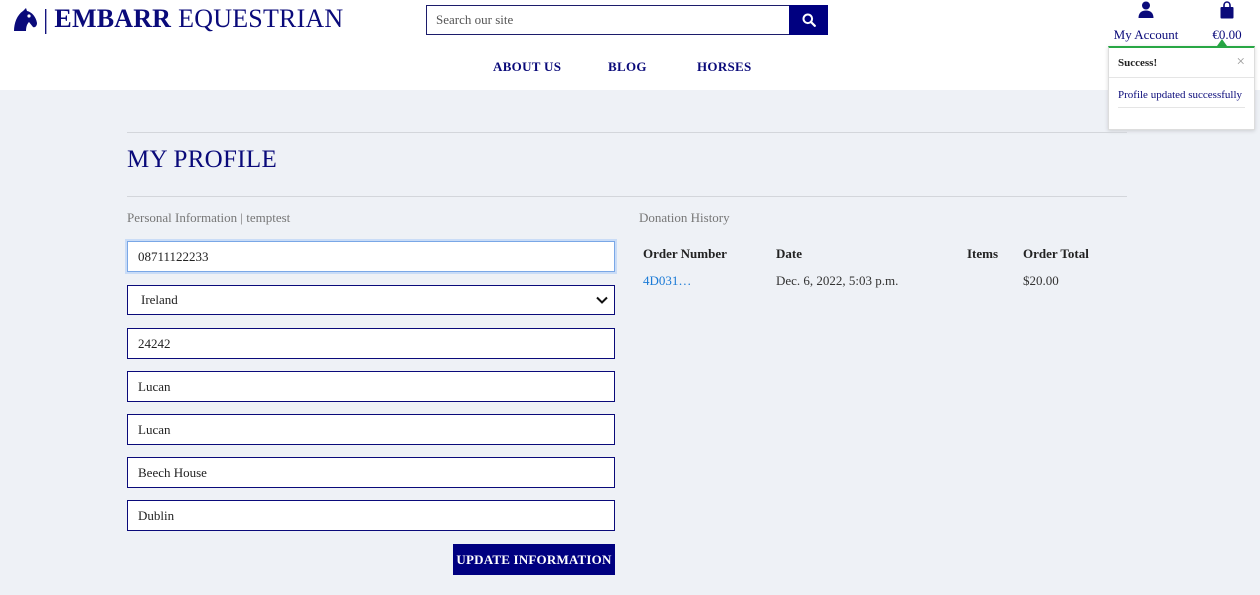 The height and width of the screenshot is (595, 1260). I want to click on column-header-items: Items, so click(983, 253).